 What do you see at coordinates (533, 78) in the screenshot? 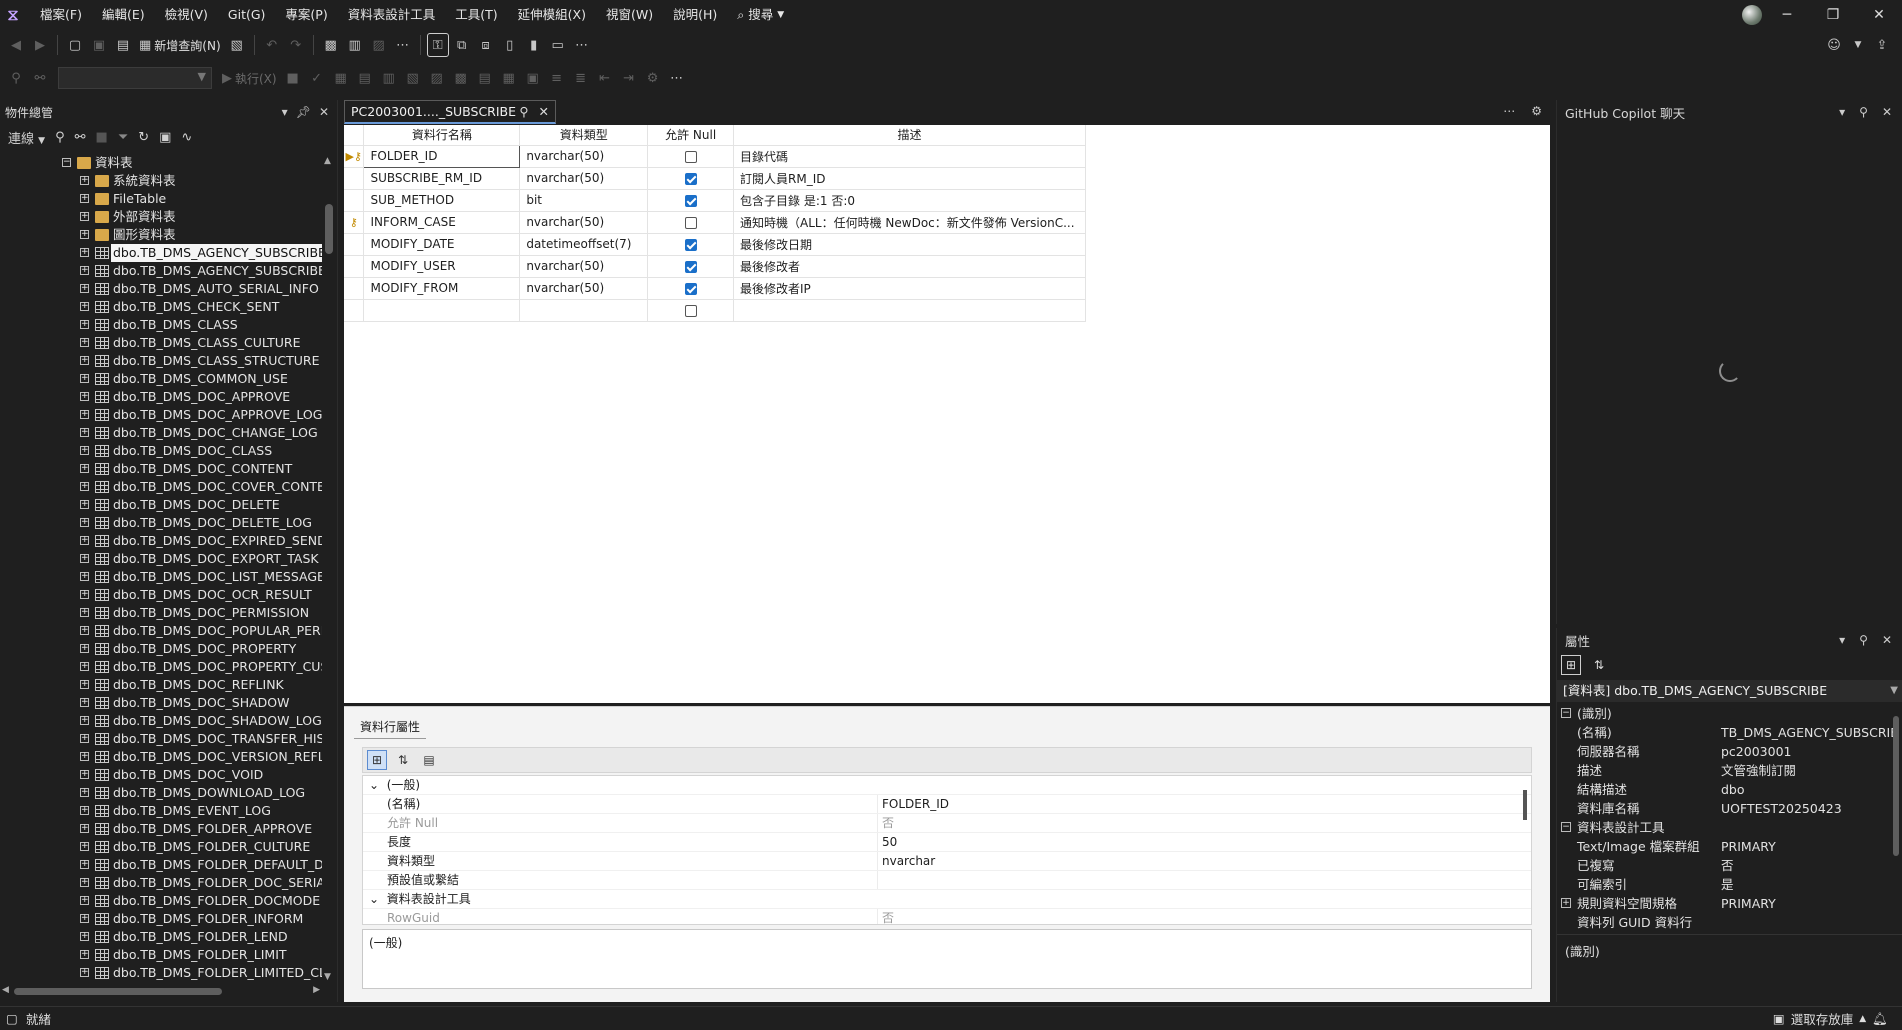
I see `results-file-icon: ▣` at bounding box center [533, 78].